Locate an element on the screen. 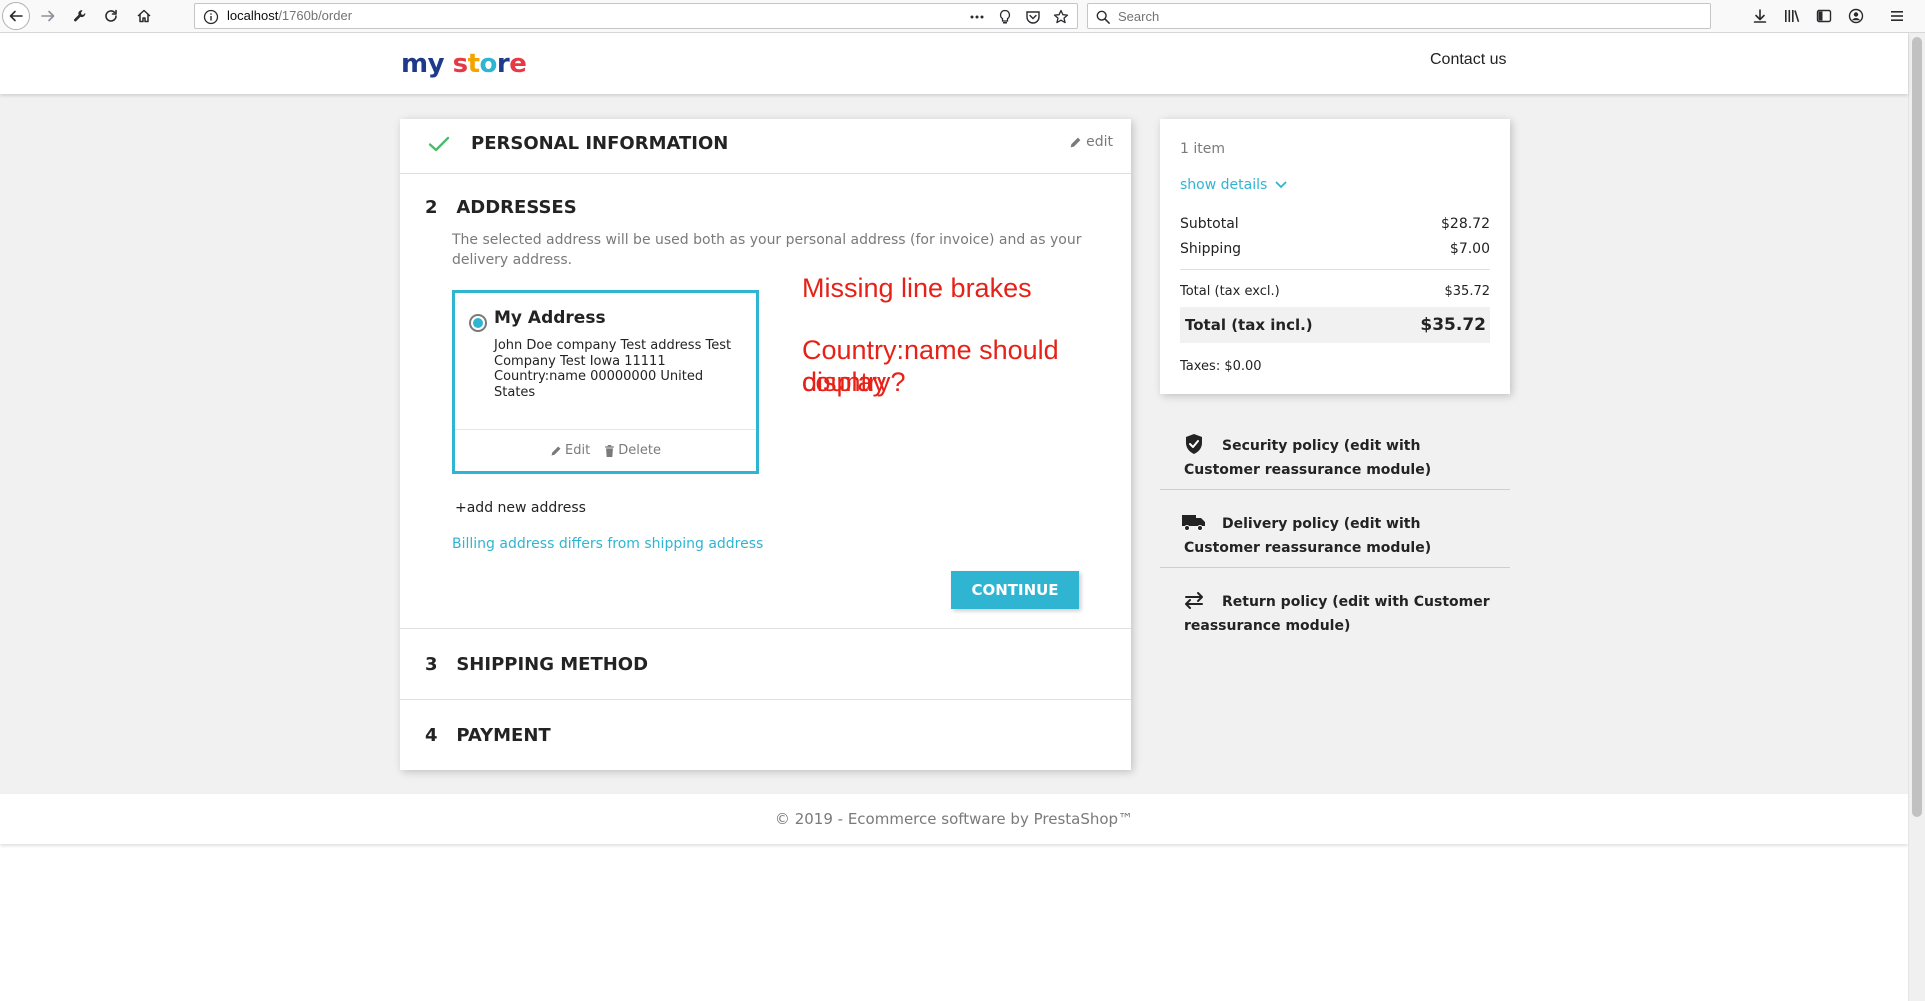  account-button is located at coordinates (1856, 16).